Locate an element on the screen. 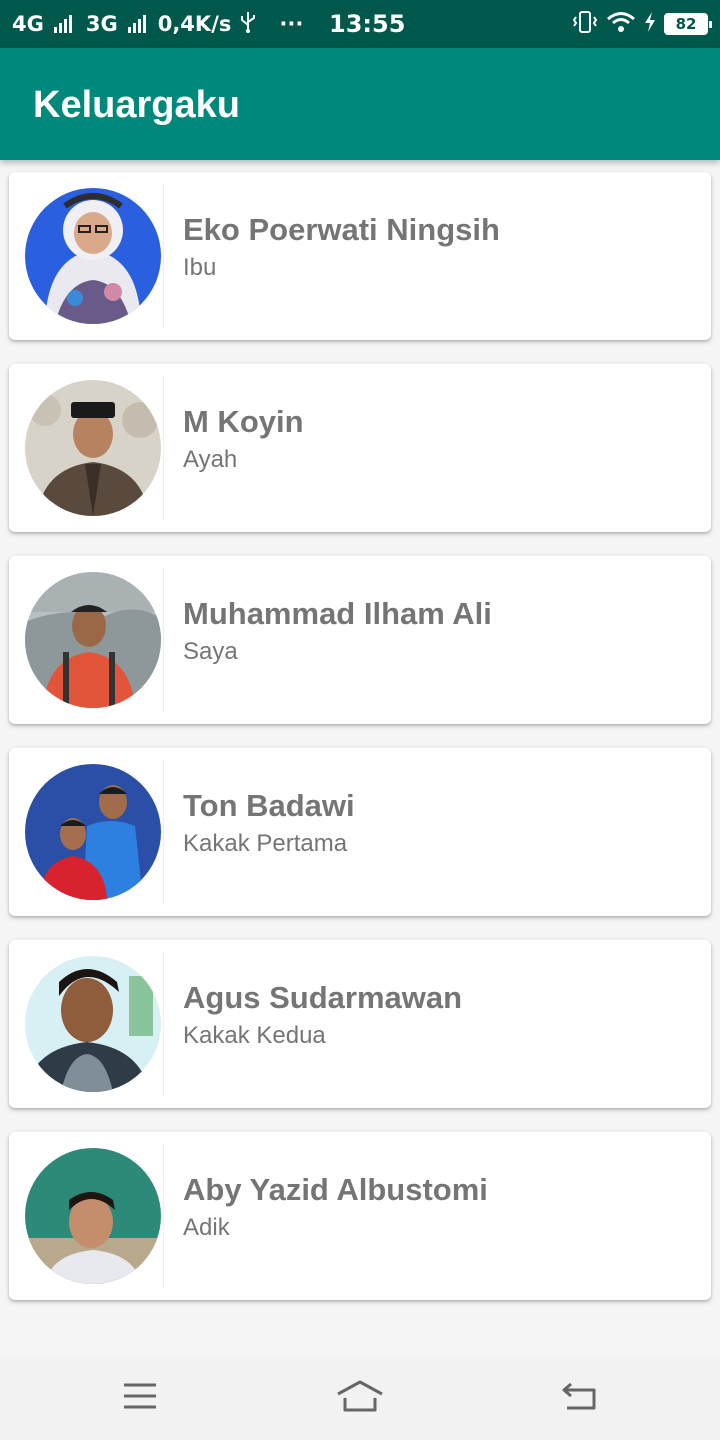  menu-icon is located at coordinates (140, 1398).